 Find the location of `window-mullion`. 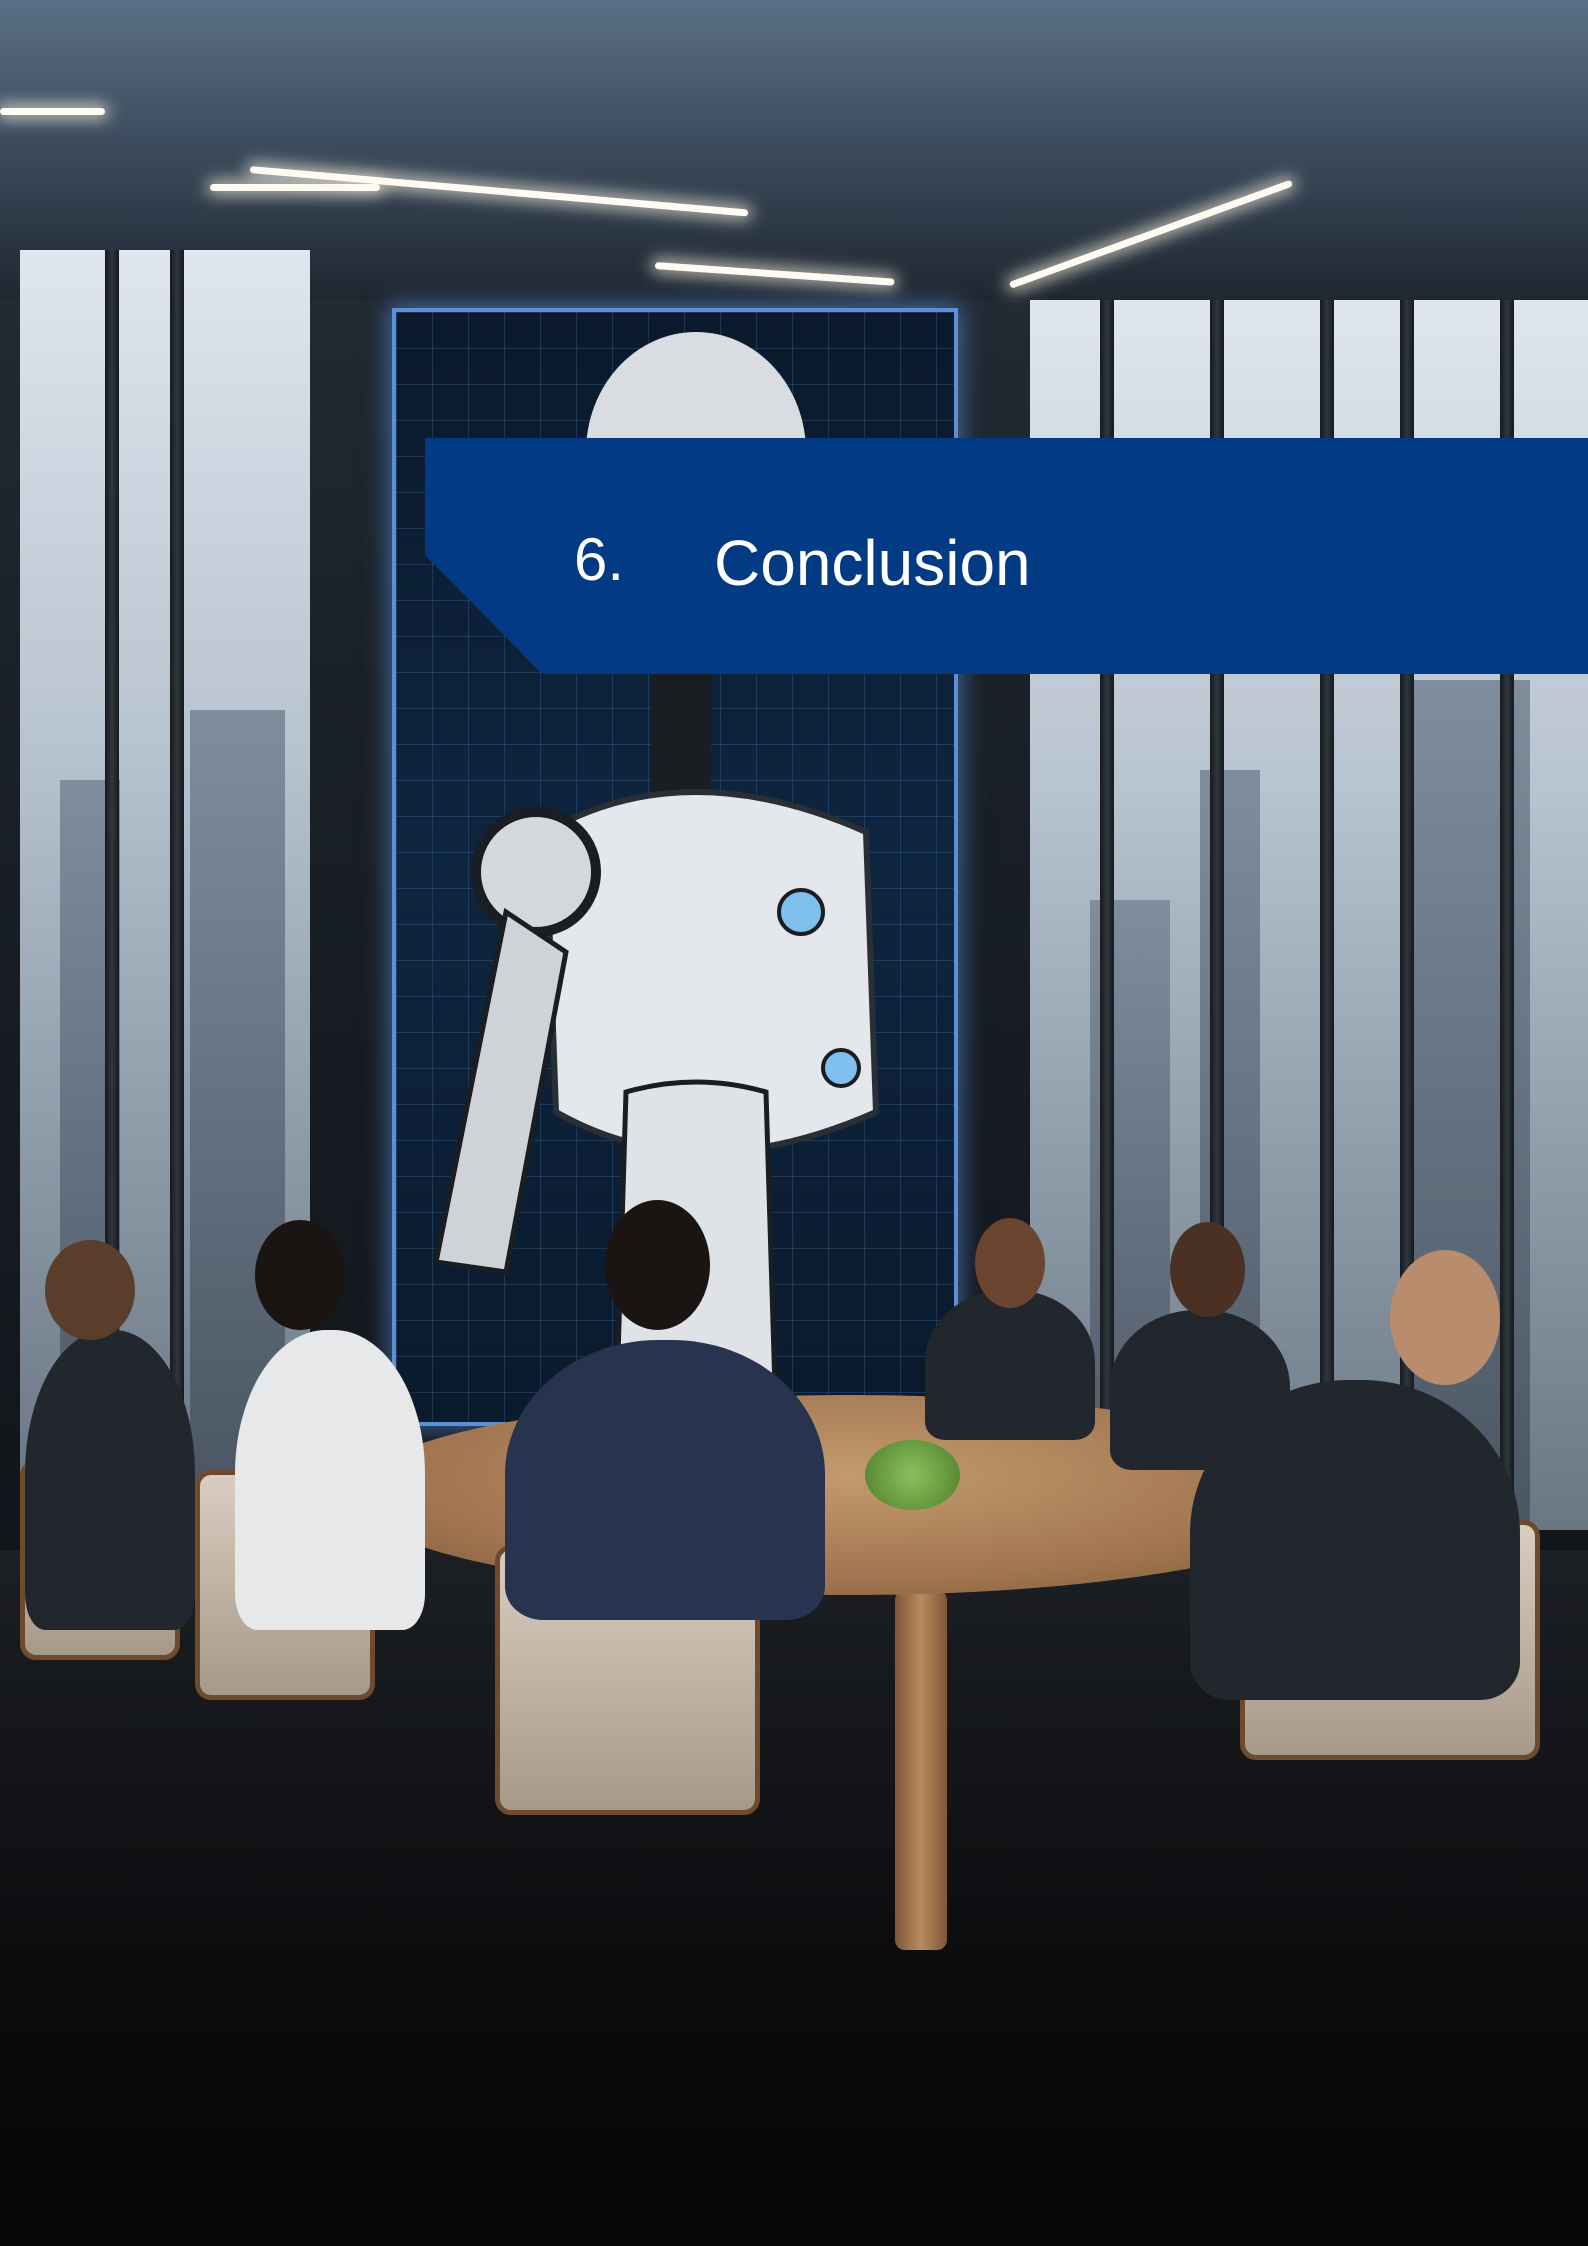

window-mullion is located at coordinates (177, 875).